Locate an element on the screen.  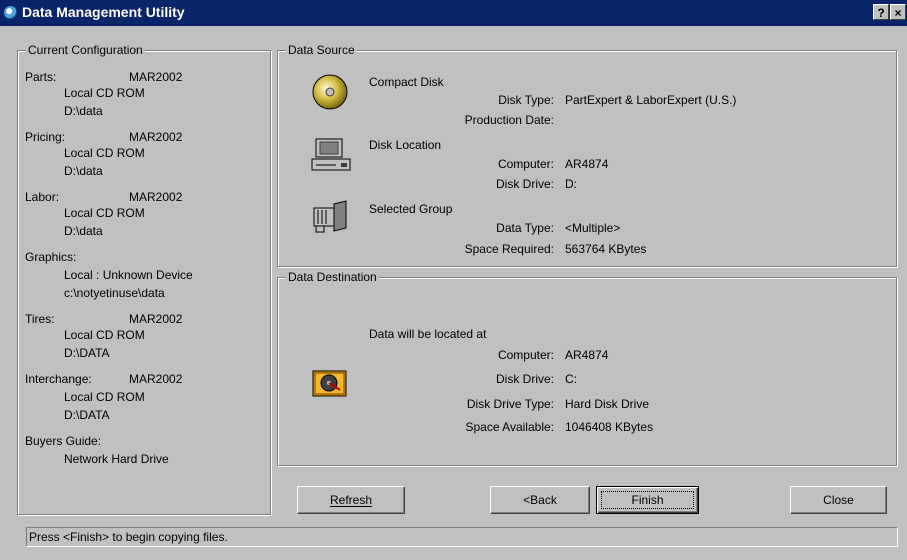
interchange-location: Local CD ROM is located at coordinates (104, 397).